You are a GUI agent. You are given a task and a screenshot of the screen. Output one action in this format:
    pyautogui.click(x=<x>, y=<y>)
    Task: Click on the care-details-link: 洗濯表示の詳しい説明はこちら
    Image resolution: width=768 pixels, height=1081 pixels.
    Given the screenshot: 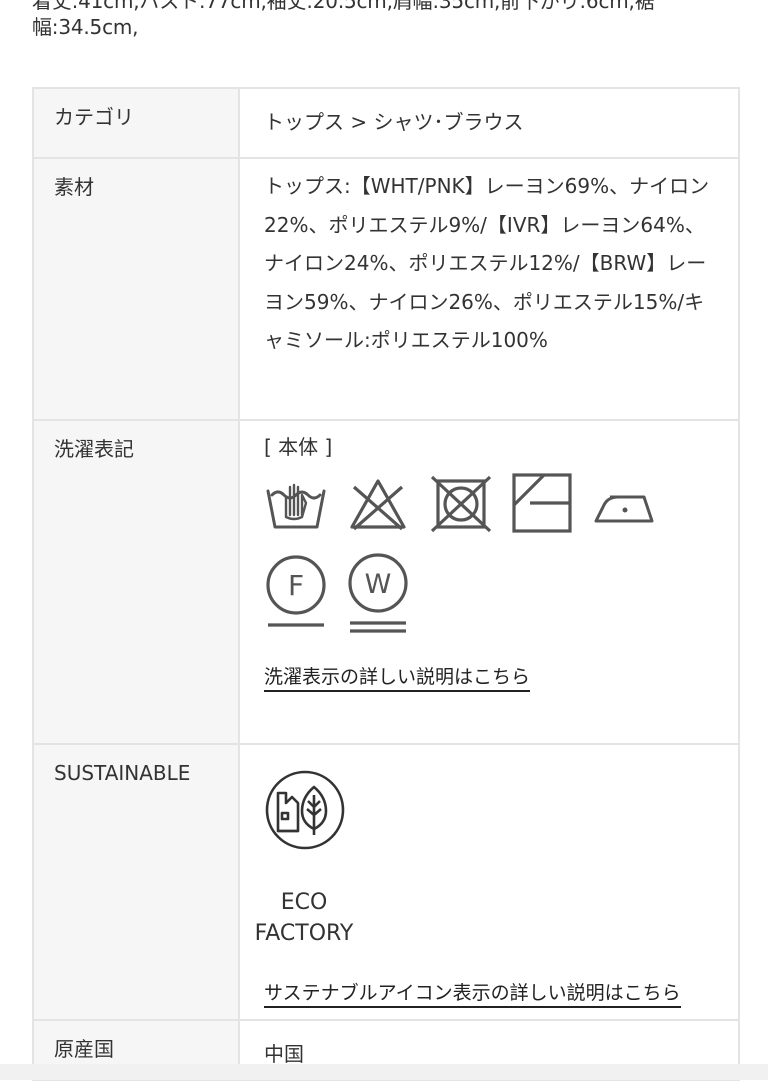 What is the action you would take?
    pyautogui.click(x=397, y=678)
    